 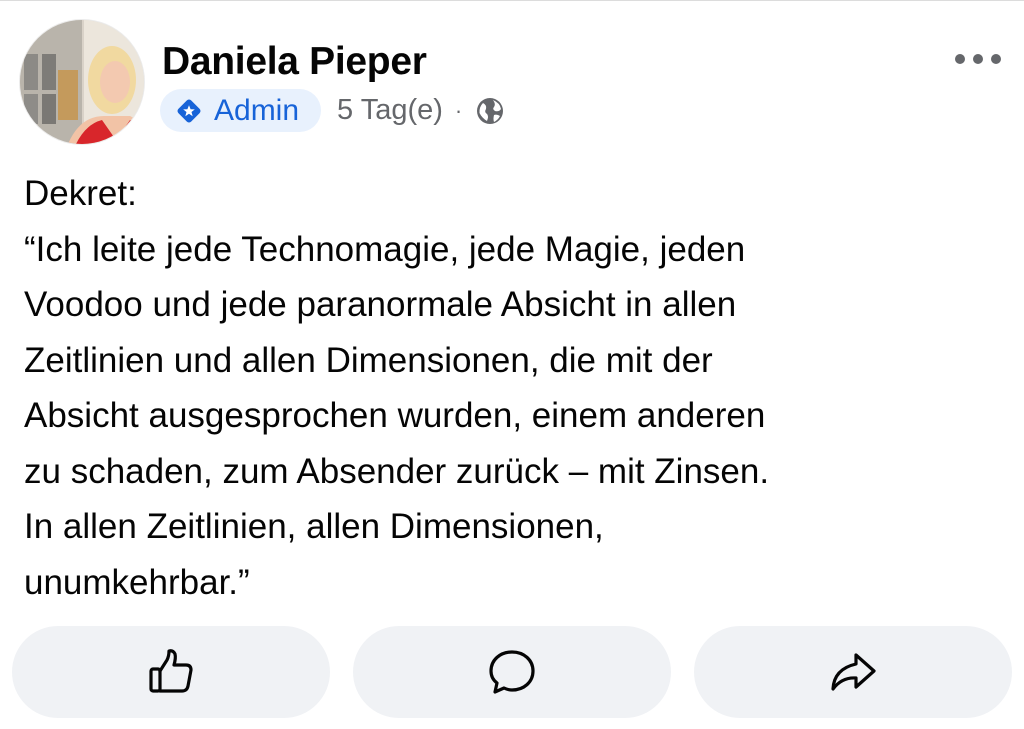 I want to click on post-text-line: In allen Zeitlinien, allen Dimensionen,, so click(x=314, y=526).